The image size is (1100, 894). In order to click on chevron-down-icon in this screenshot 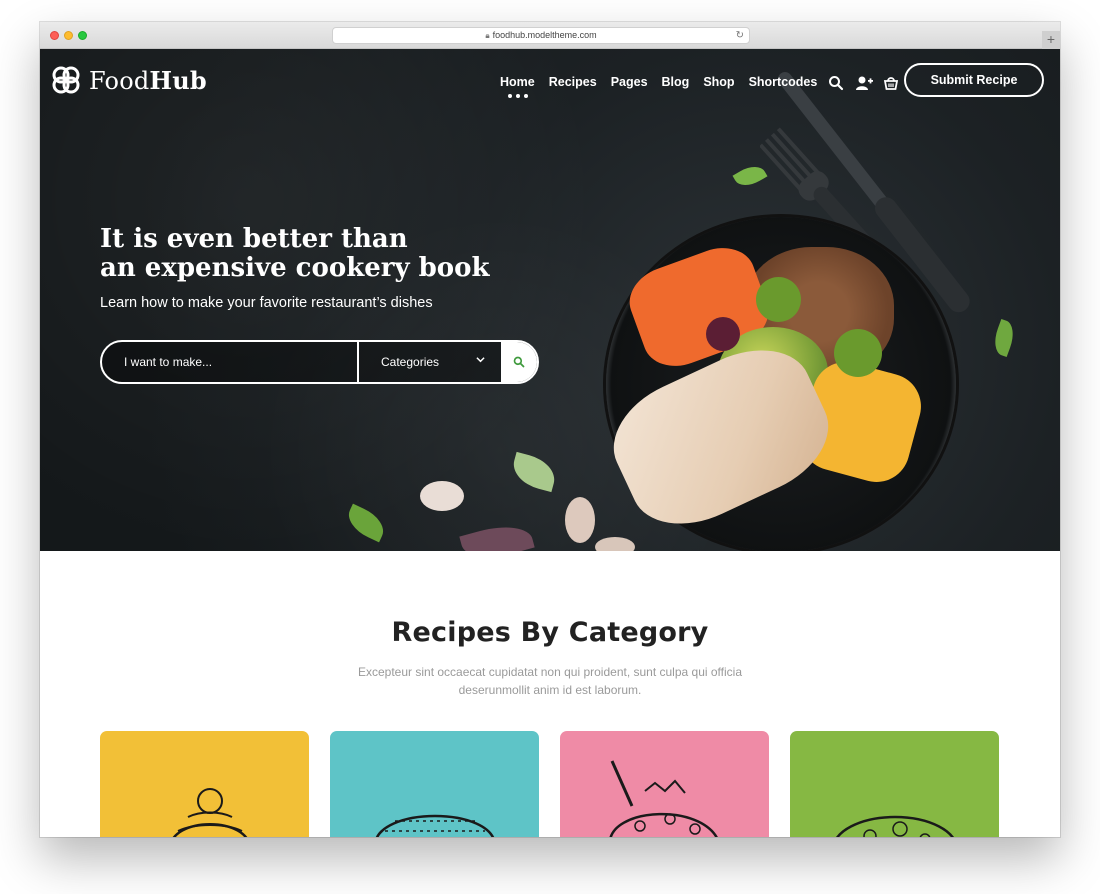, I will do `click(480, 362)`.